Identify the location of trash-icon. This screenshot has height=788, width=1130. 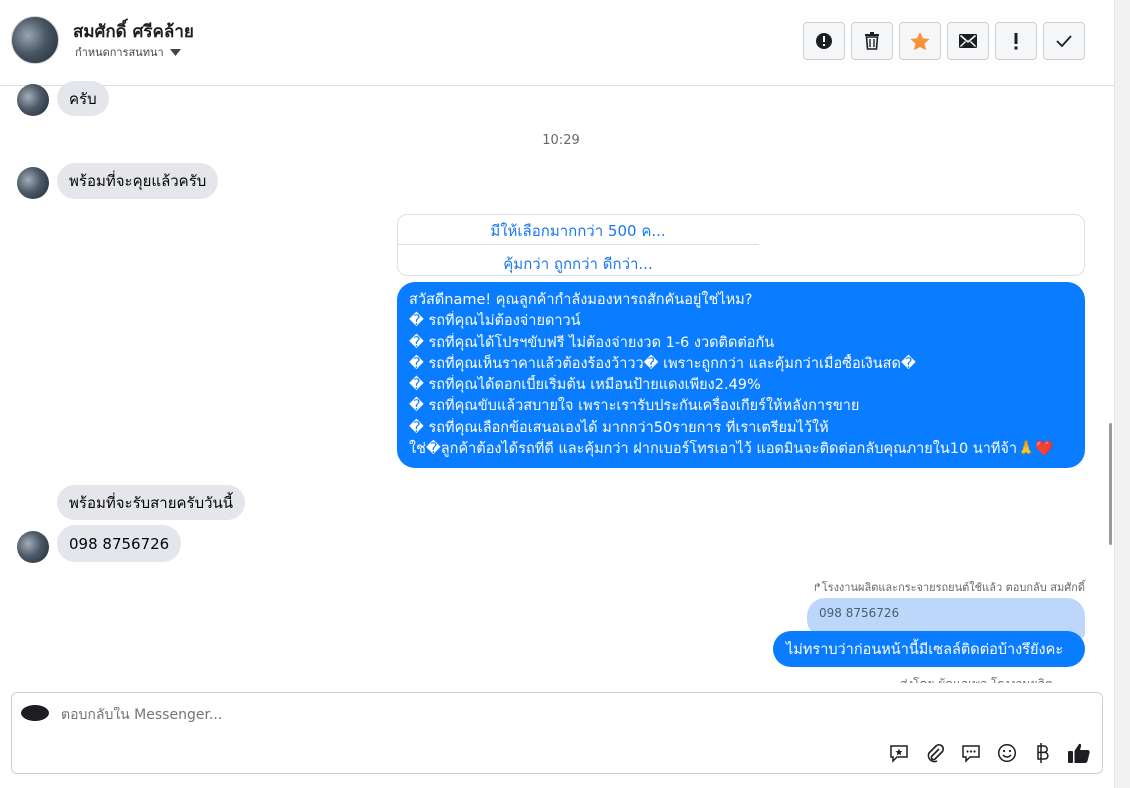
(872, 41).